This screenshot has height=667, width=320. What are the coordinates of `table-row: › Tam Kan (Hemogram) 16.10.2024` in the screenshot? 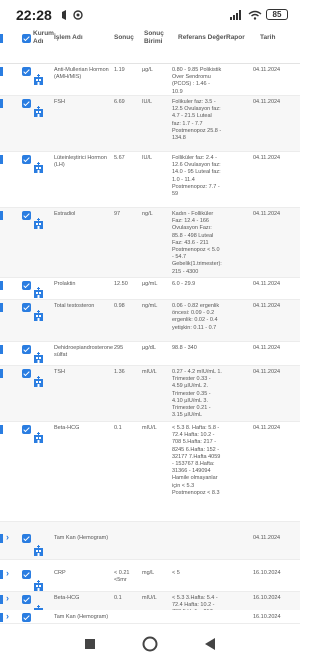 It's located at (150, 617).